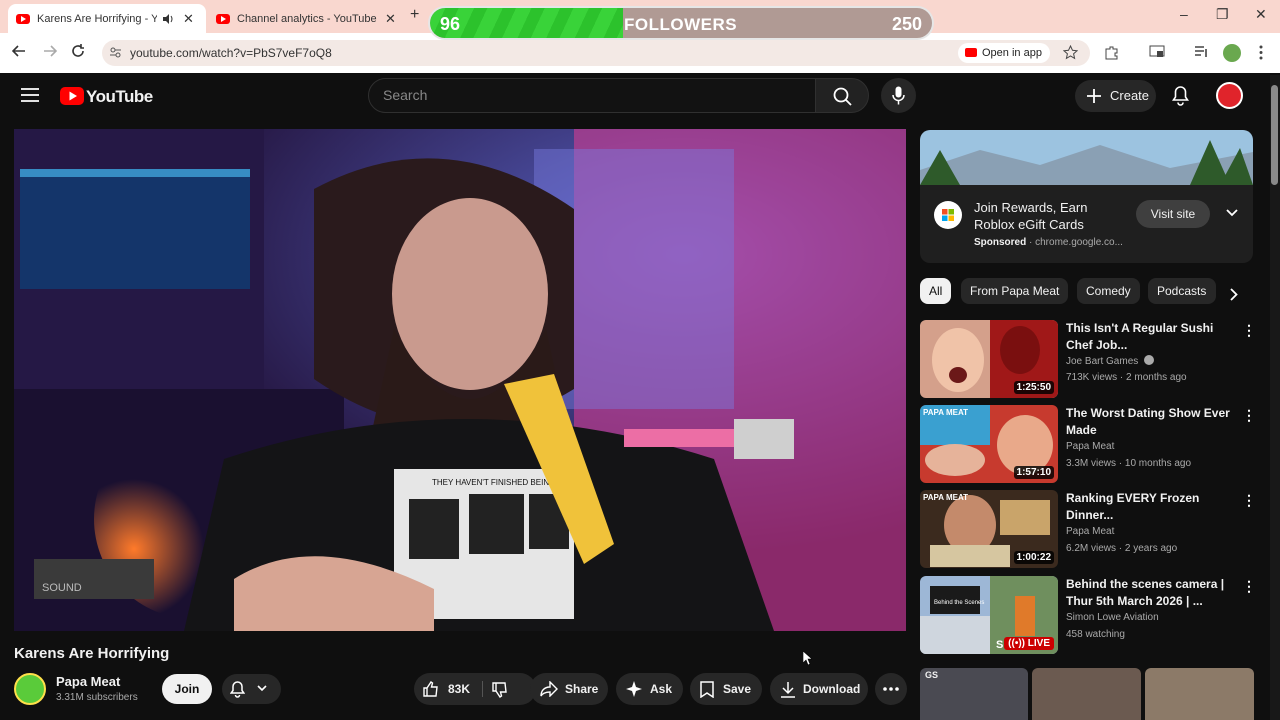 Image resolution: width=1280 pixels, height=720 pixels. Describe the element at coordinates (1004, 53) in the screenshot. I see `open-in-app-button: Open in app` at that location.